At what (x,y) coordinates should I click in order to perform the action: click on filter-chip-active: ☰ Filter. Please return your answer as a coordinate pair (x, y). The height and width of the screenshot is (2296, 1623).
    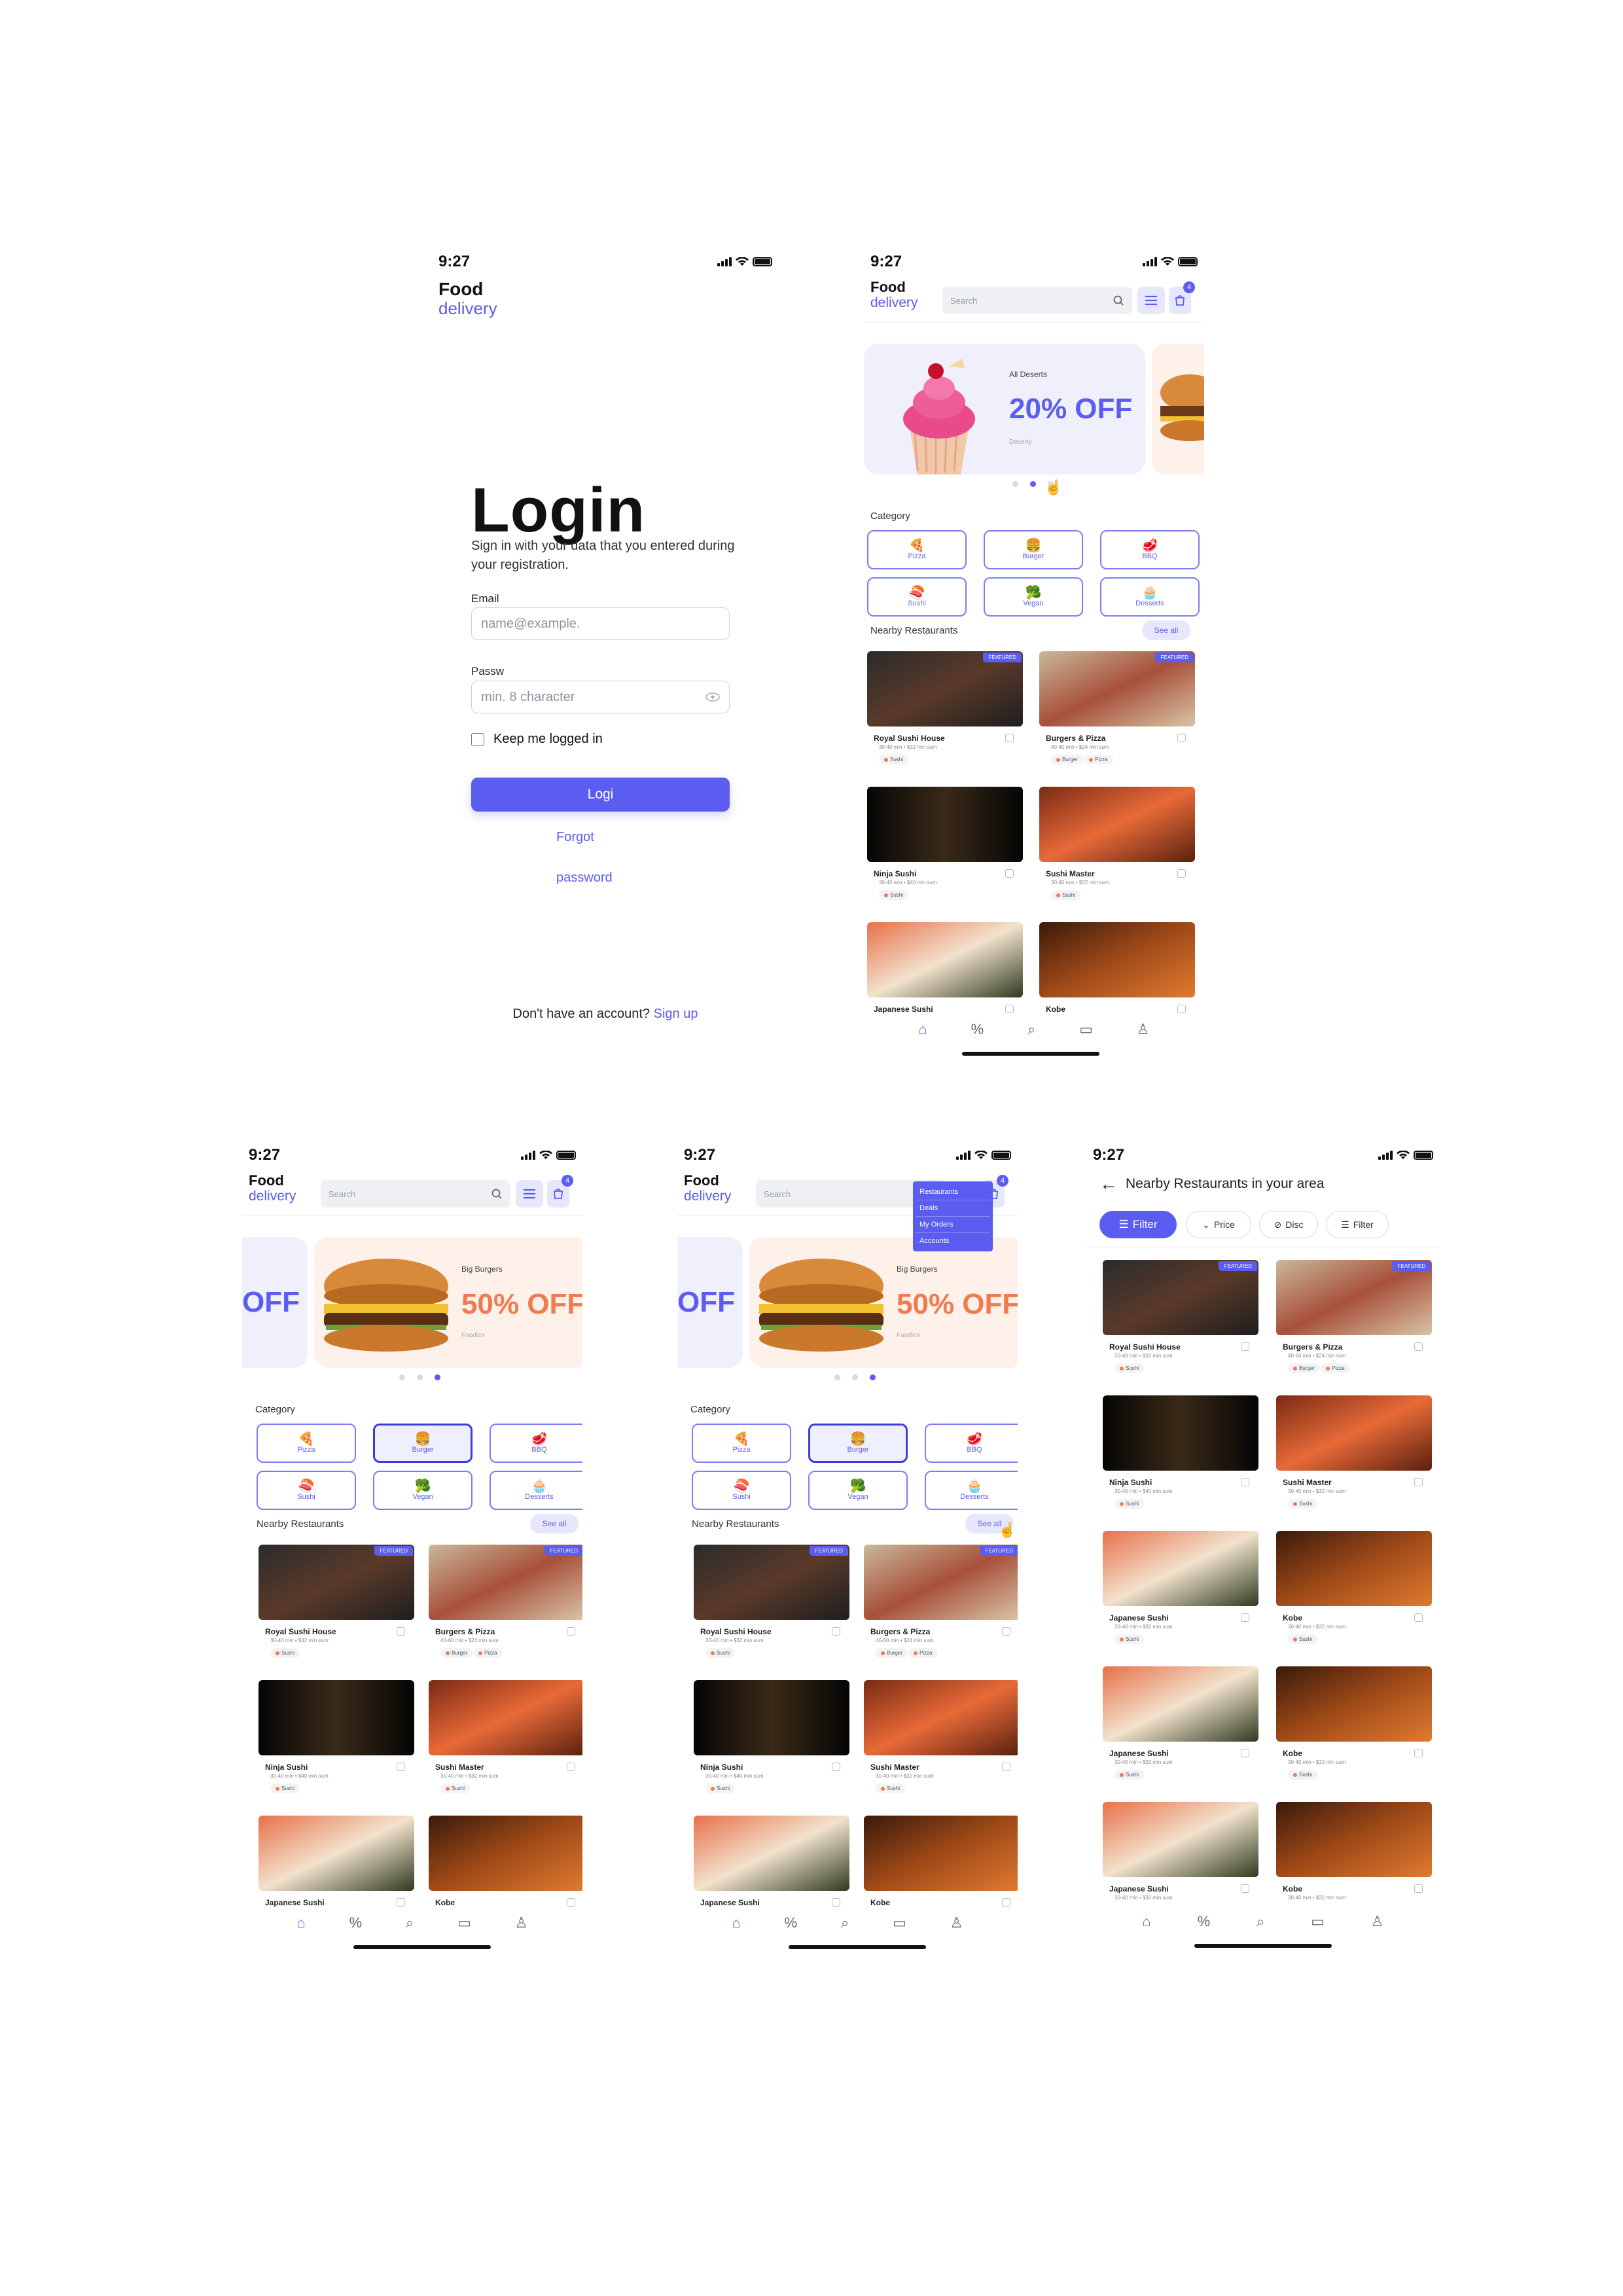
    Looking at the image, I should click on (1138, 1224).